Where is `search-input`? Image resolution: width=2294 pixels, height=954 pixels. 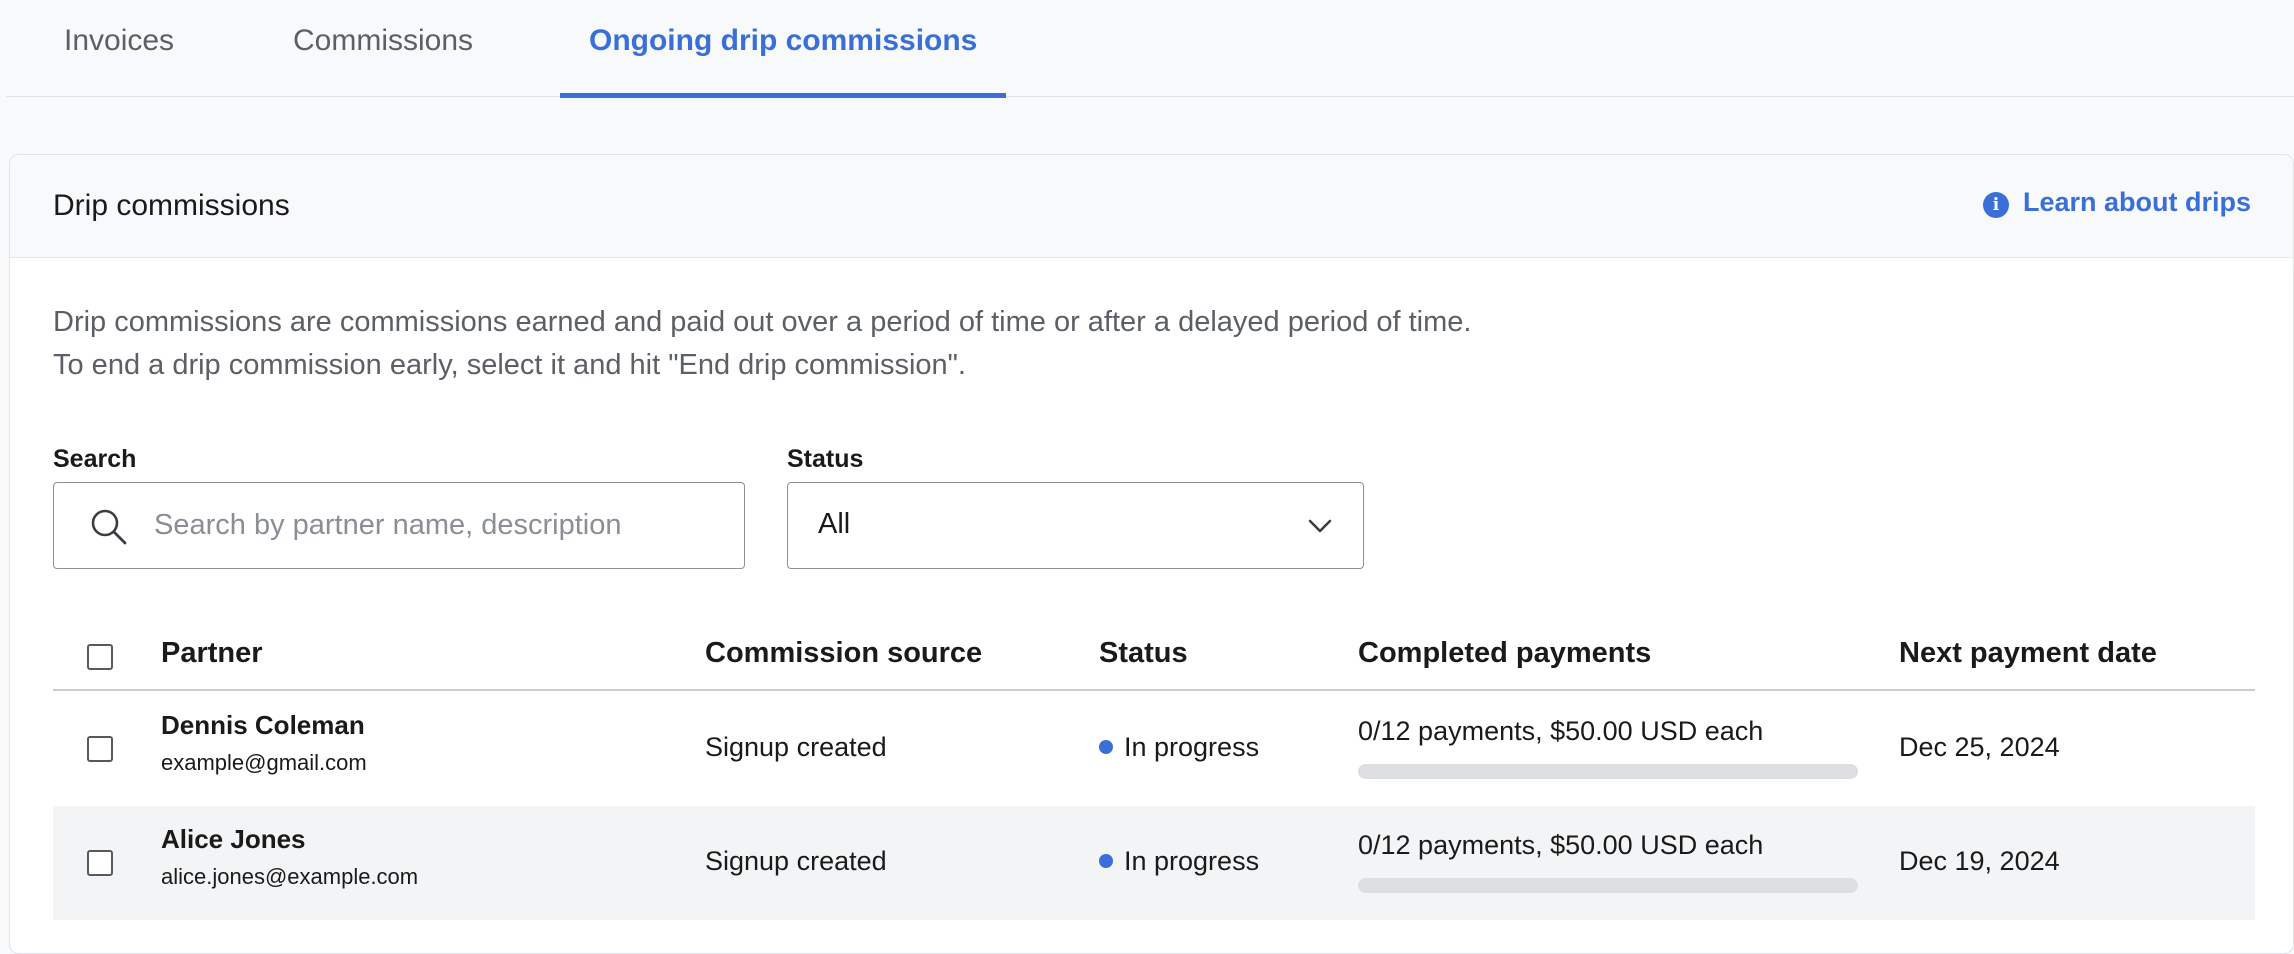
search-input is located at coordinates (444, 525).